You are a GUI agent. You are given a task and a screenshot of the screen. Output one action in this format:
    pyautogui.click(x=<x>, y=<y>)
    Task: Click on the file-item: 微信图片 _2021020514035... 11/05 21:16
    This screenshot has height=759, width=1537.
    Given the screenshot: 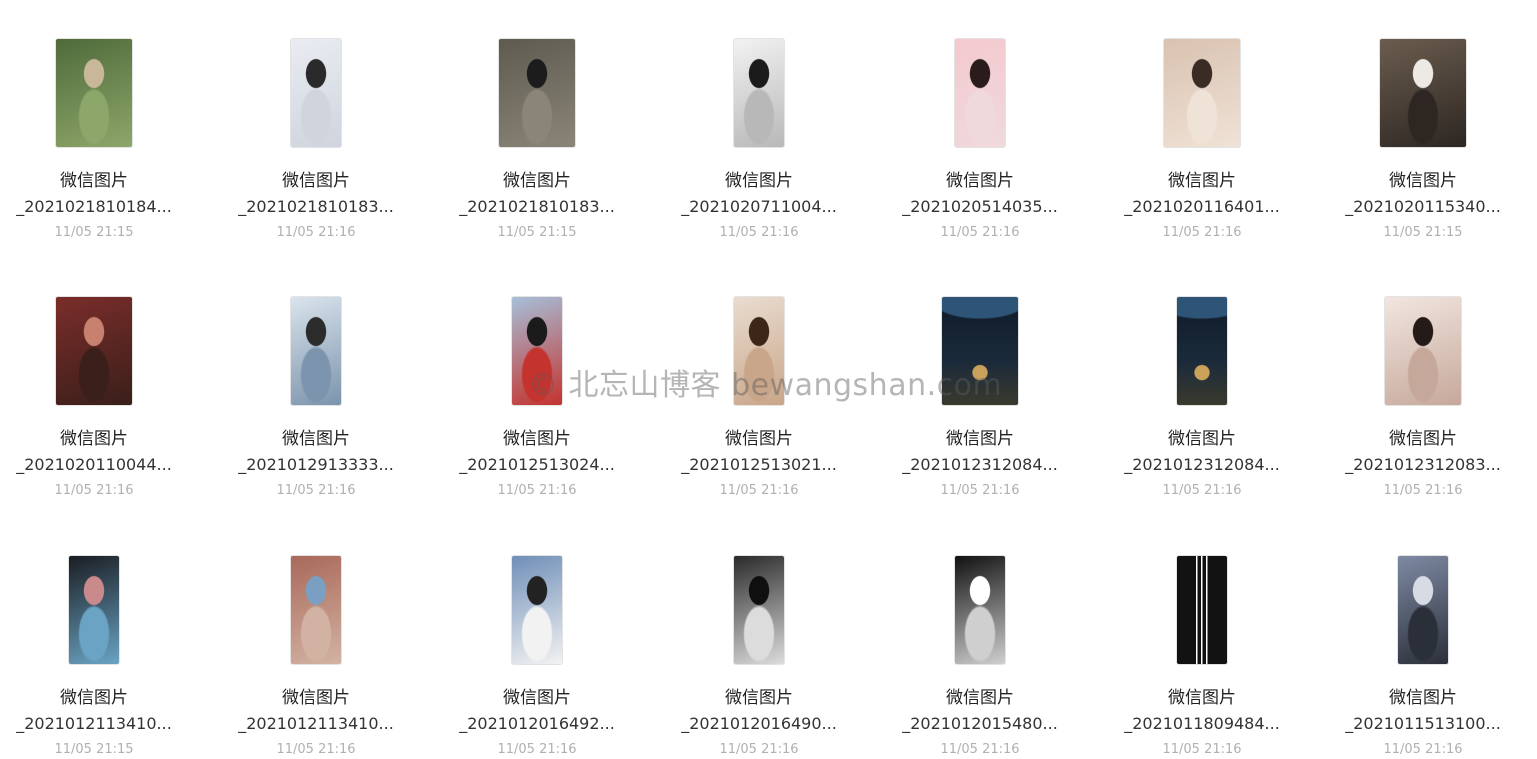 What is the action you would take?
    pyautogui.click(x=980, y=121)
    